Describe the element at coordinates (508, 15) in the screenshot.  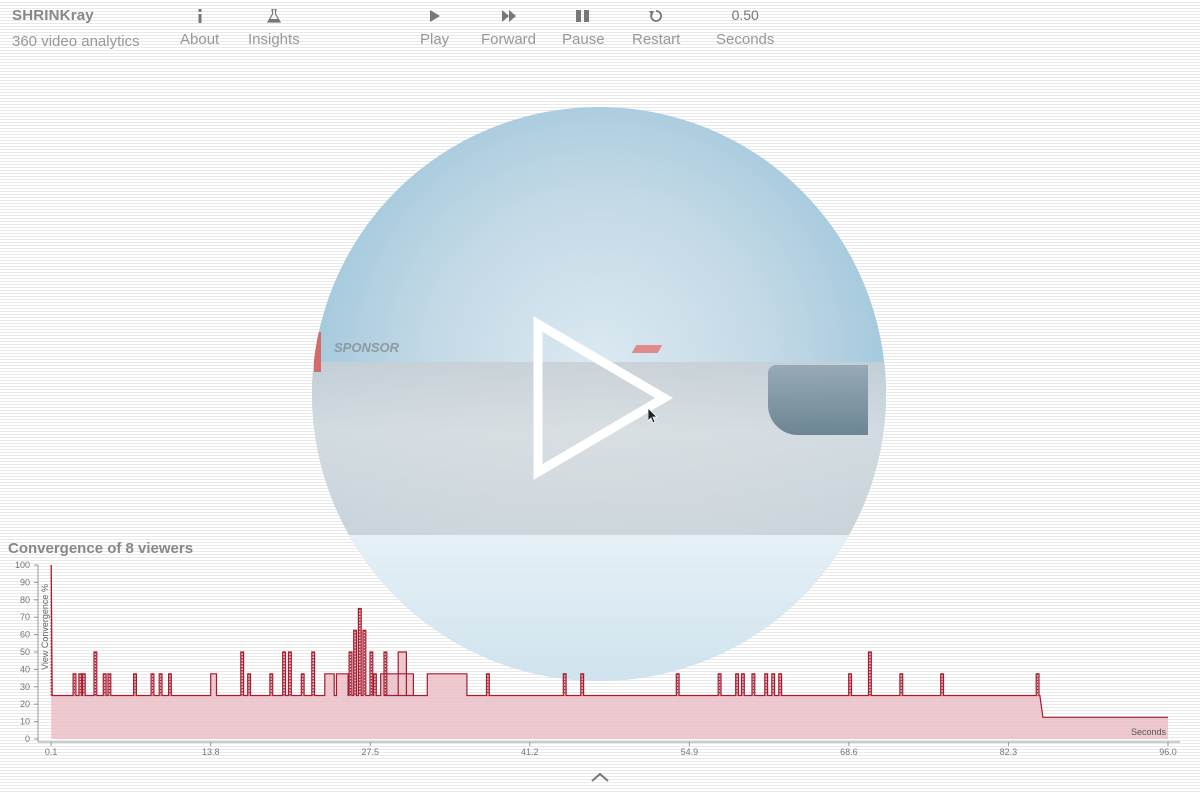
I see `fast-forward-icon` at that location.